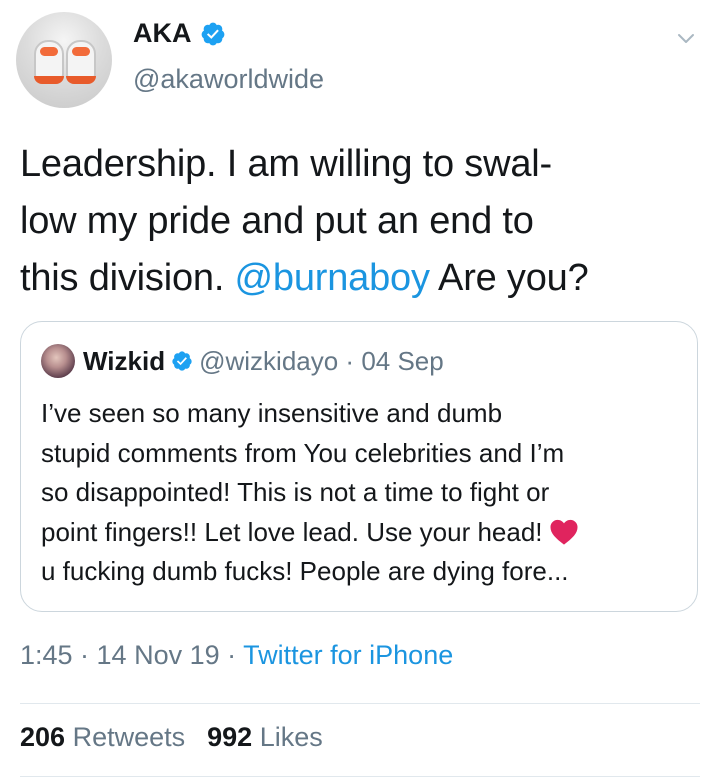  I want to click on retweets-label: Retweets, so click(129, 737).